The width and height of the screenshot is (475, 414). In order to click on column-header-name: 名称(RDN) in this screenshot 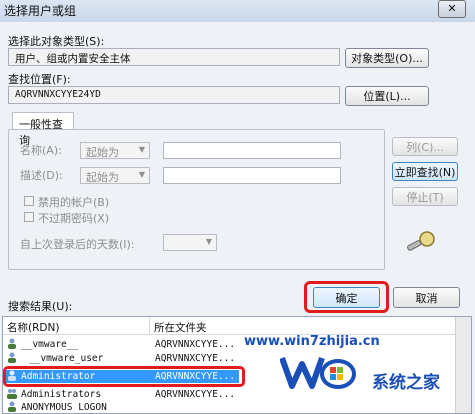, I will do `click(76, 326)`.